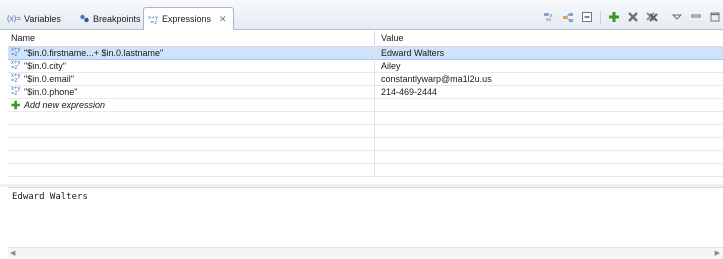 This screenshot has width=723, height=259. Describe the element at coordinates (391, 66) in the screenshot. I see `expression-value: Ailey` at that location.